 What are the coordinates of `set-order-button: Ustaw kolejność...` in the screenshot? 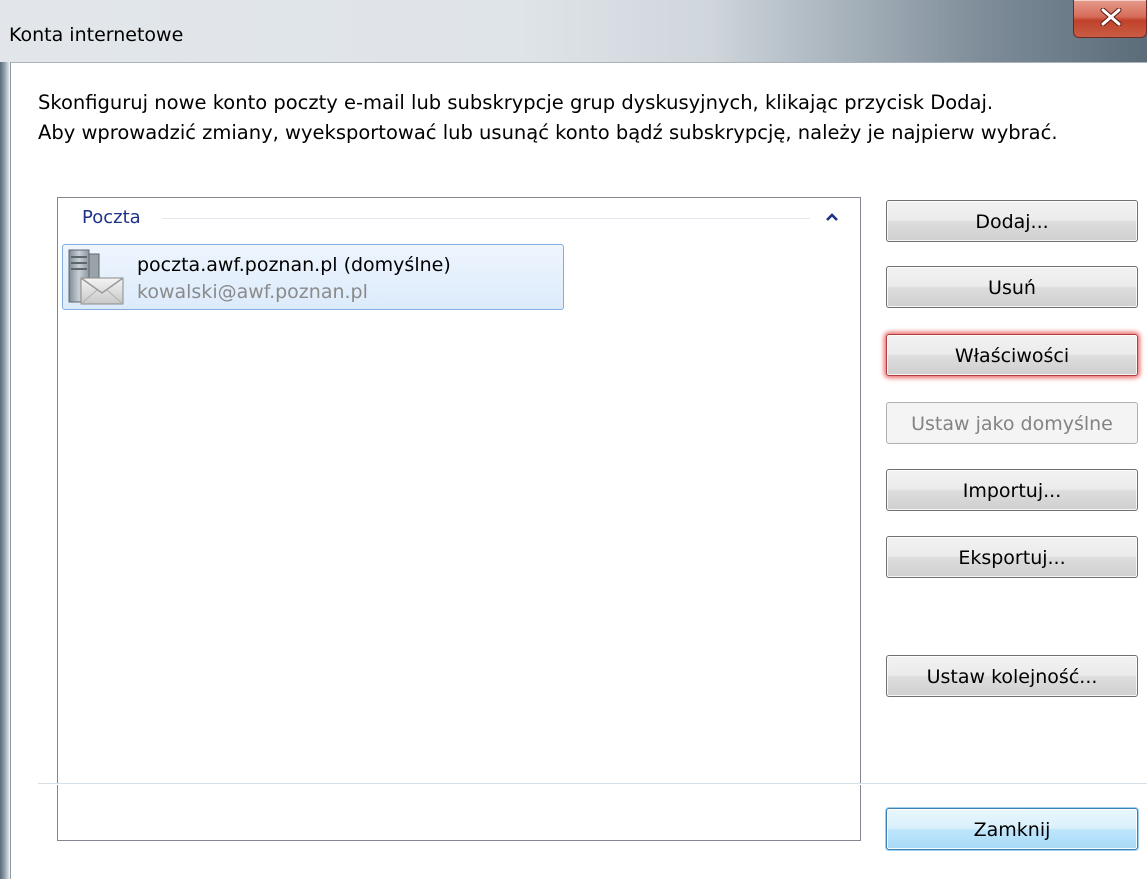 It's located at (1012, 676).